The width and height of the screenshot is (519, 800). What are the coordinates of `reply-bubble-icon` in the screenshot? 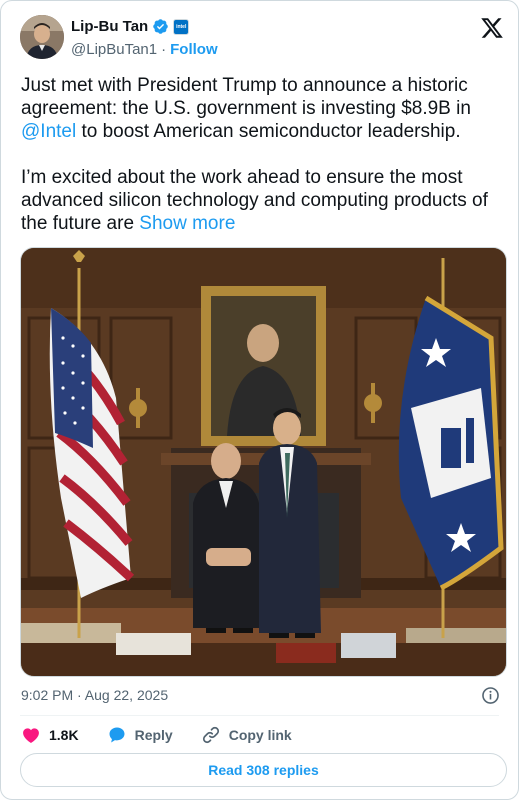 It's located at (117, 735).